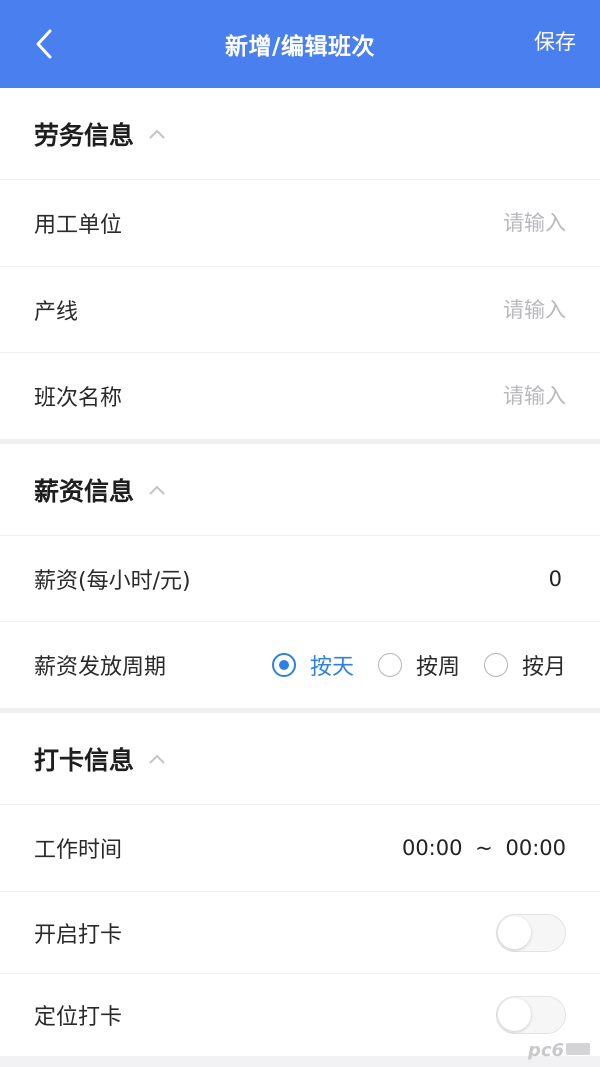  Describe the element at coordinates (543, 667) in the screenshot. I see `radio-label: 按月` at that location.